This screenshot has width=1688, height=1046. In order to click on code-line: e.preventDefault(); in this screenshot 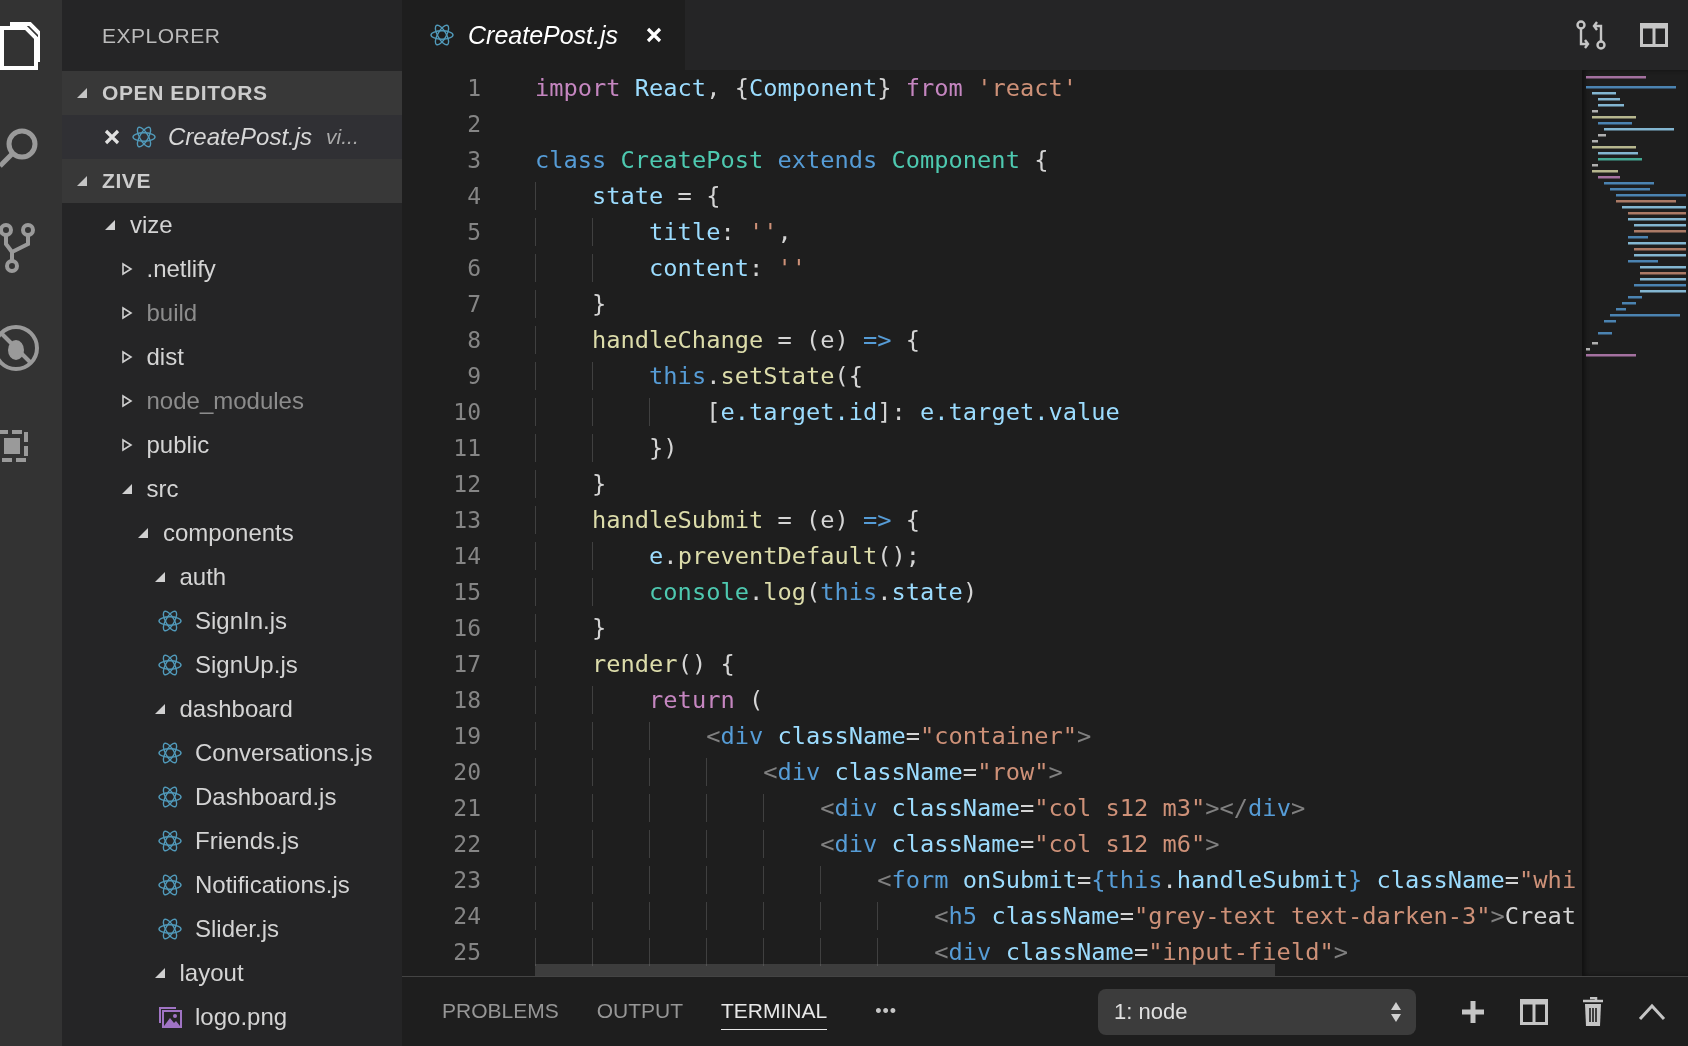, I will do `click(728, 556)`.